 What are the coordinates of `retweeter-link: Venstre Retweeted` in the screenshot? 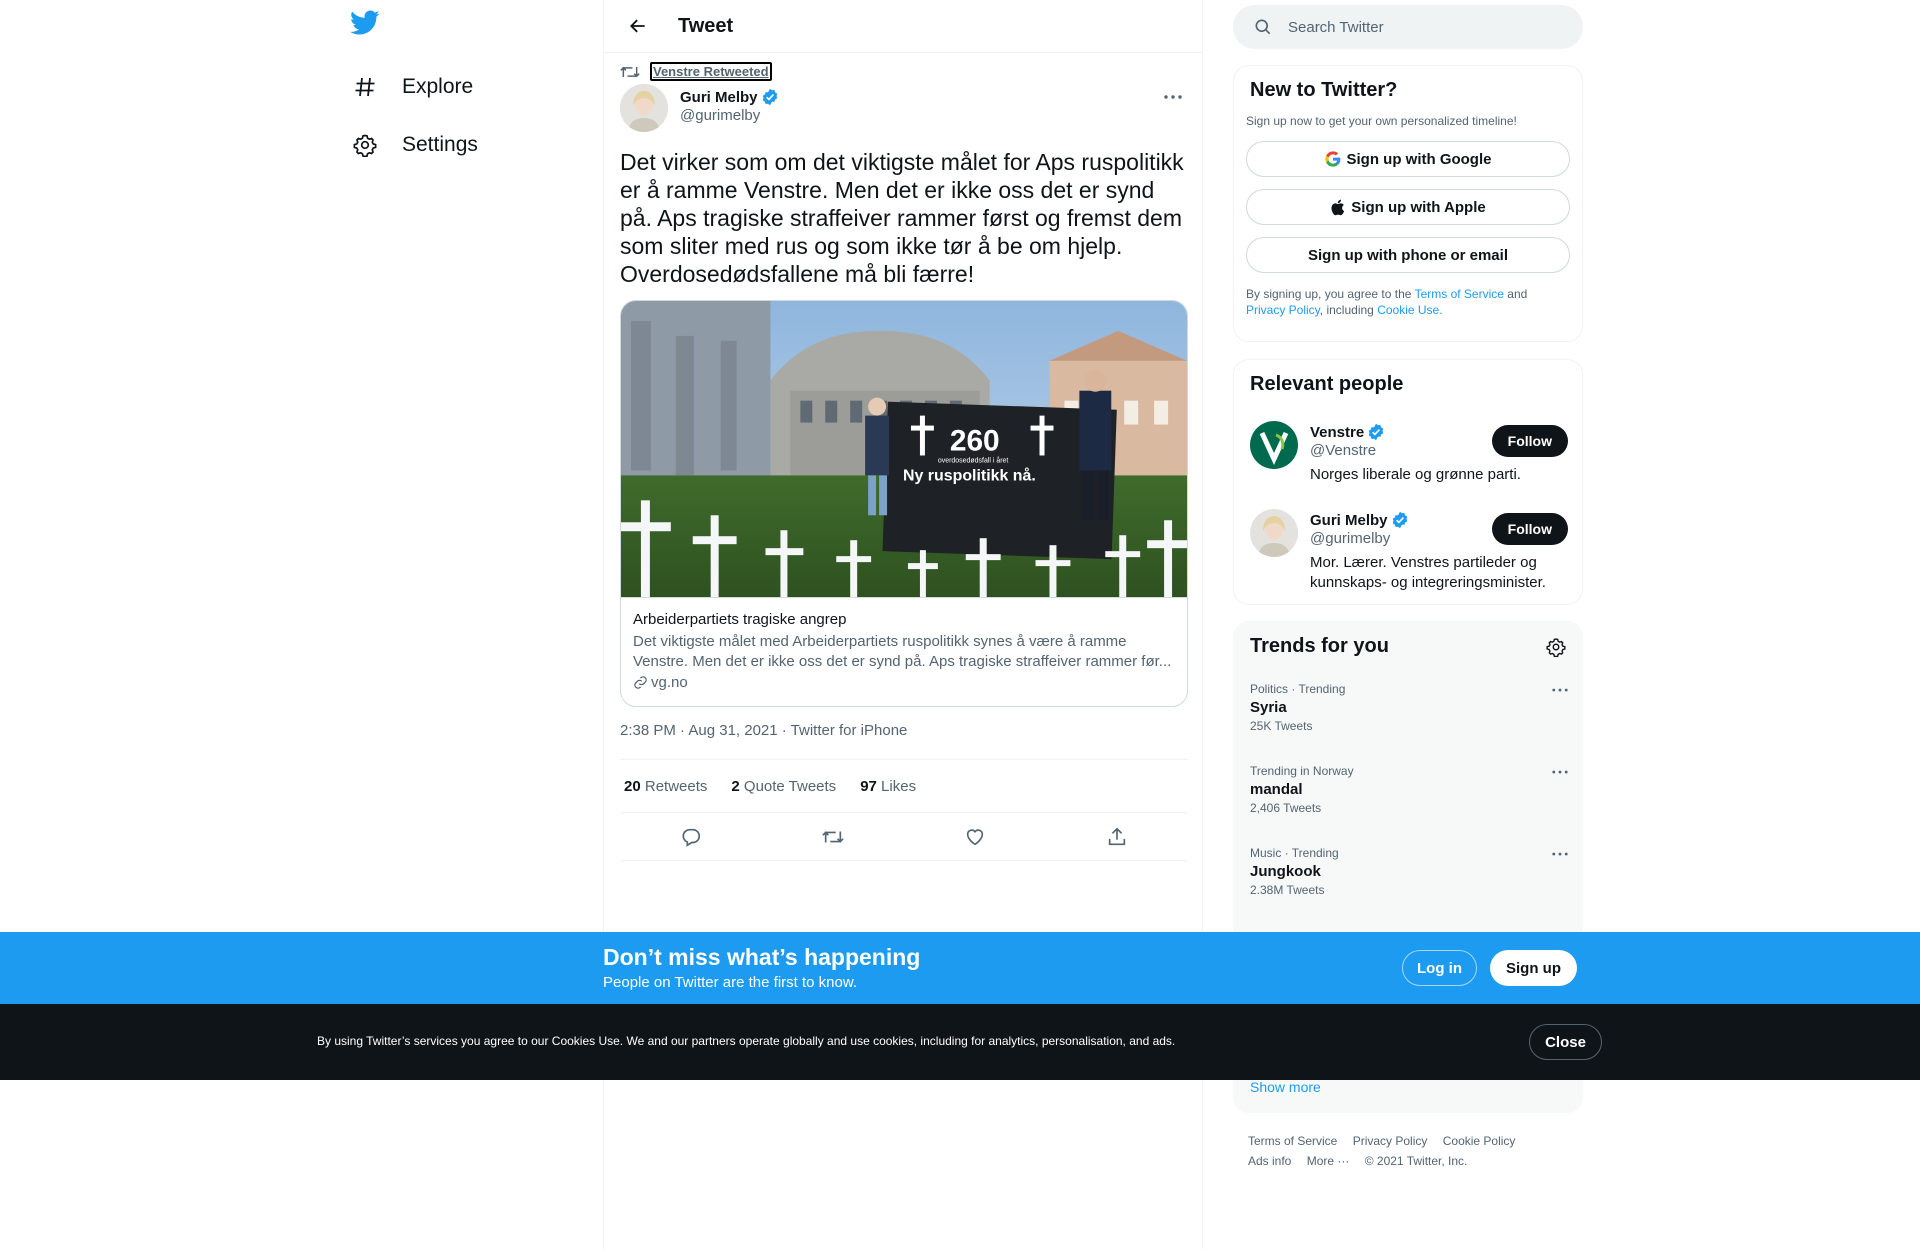 It's located at (711, 71).